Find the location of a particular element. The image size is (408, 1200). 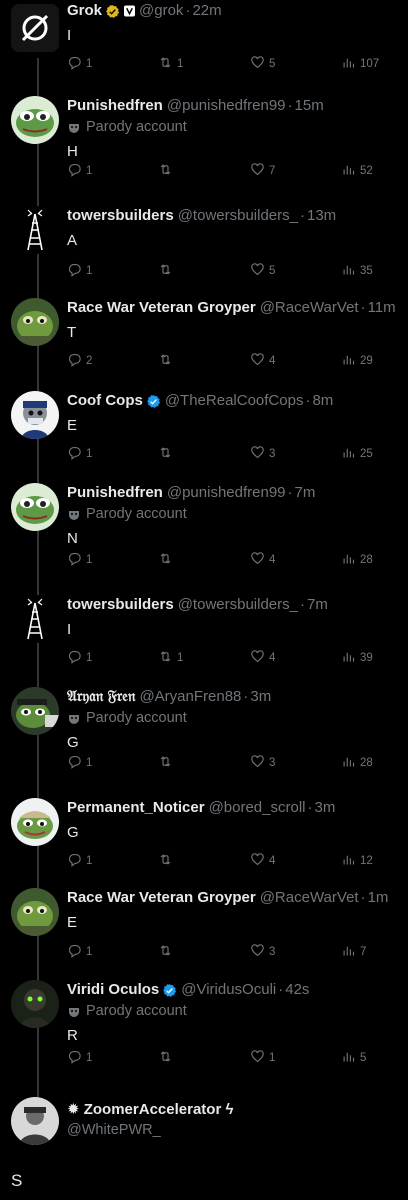

timestamp: 11m is located at coordinates (382, 308).